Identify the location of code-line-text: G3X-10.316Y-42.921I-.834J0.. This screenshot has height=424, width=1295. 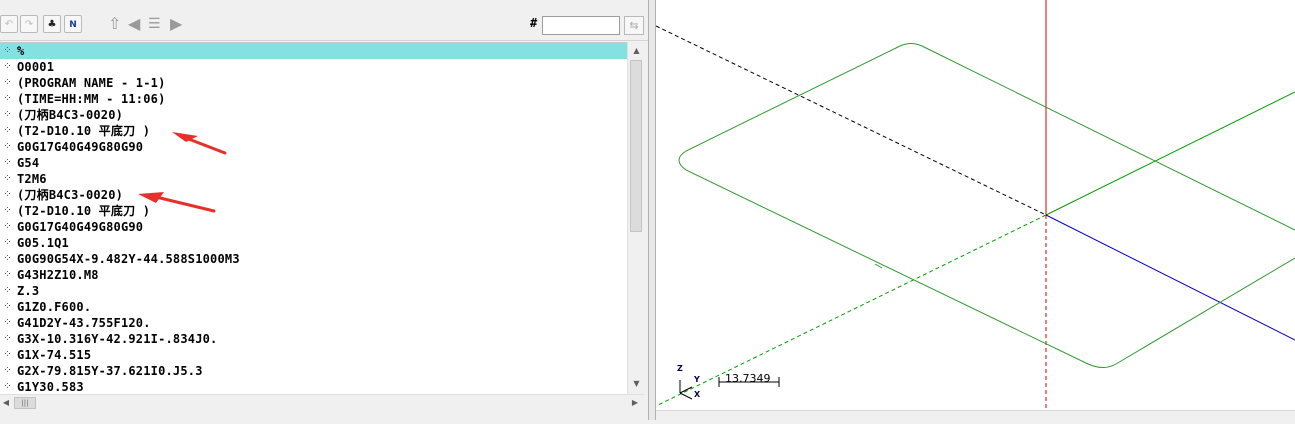
(117, 339).